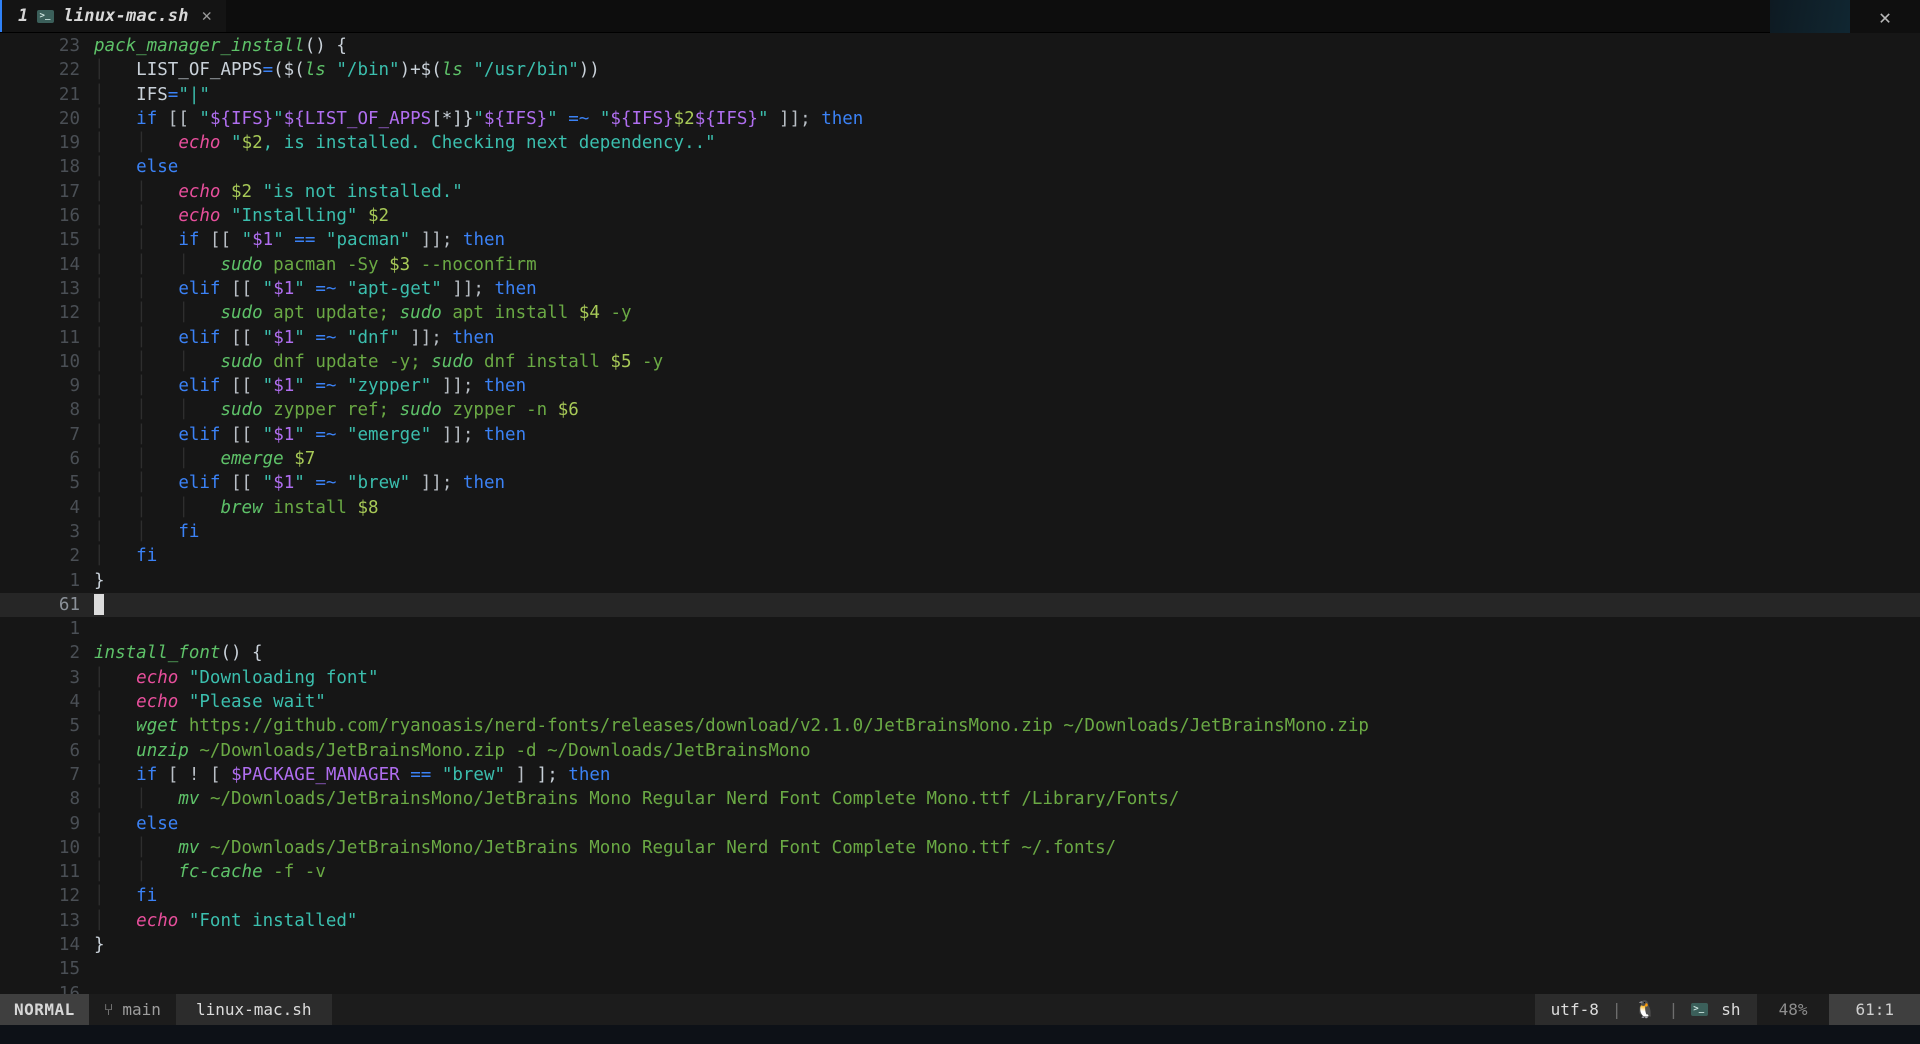  Describe the element at coordinates (960, 435) in the screenshot. I see `code-line: 7 │ │ elif [[ "$1" =~ "emerge" ]]; then` at that location.